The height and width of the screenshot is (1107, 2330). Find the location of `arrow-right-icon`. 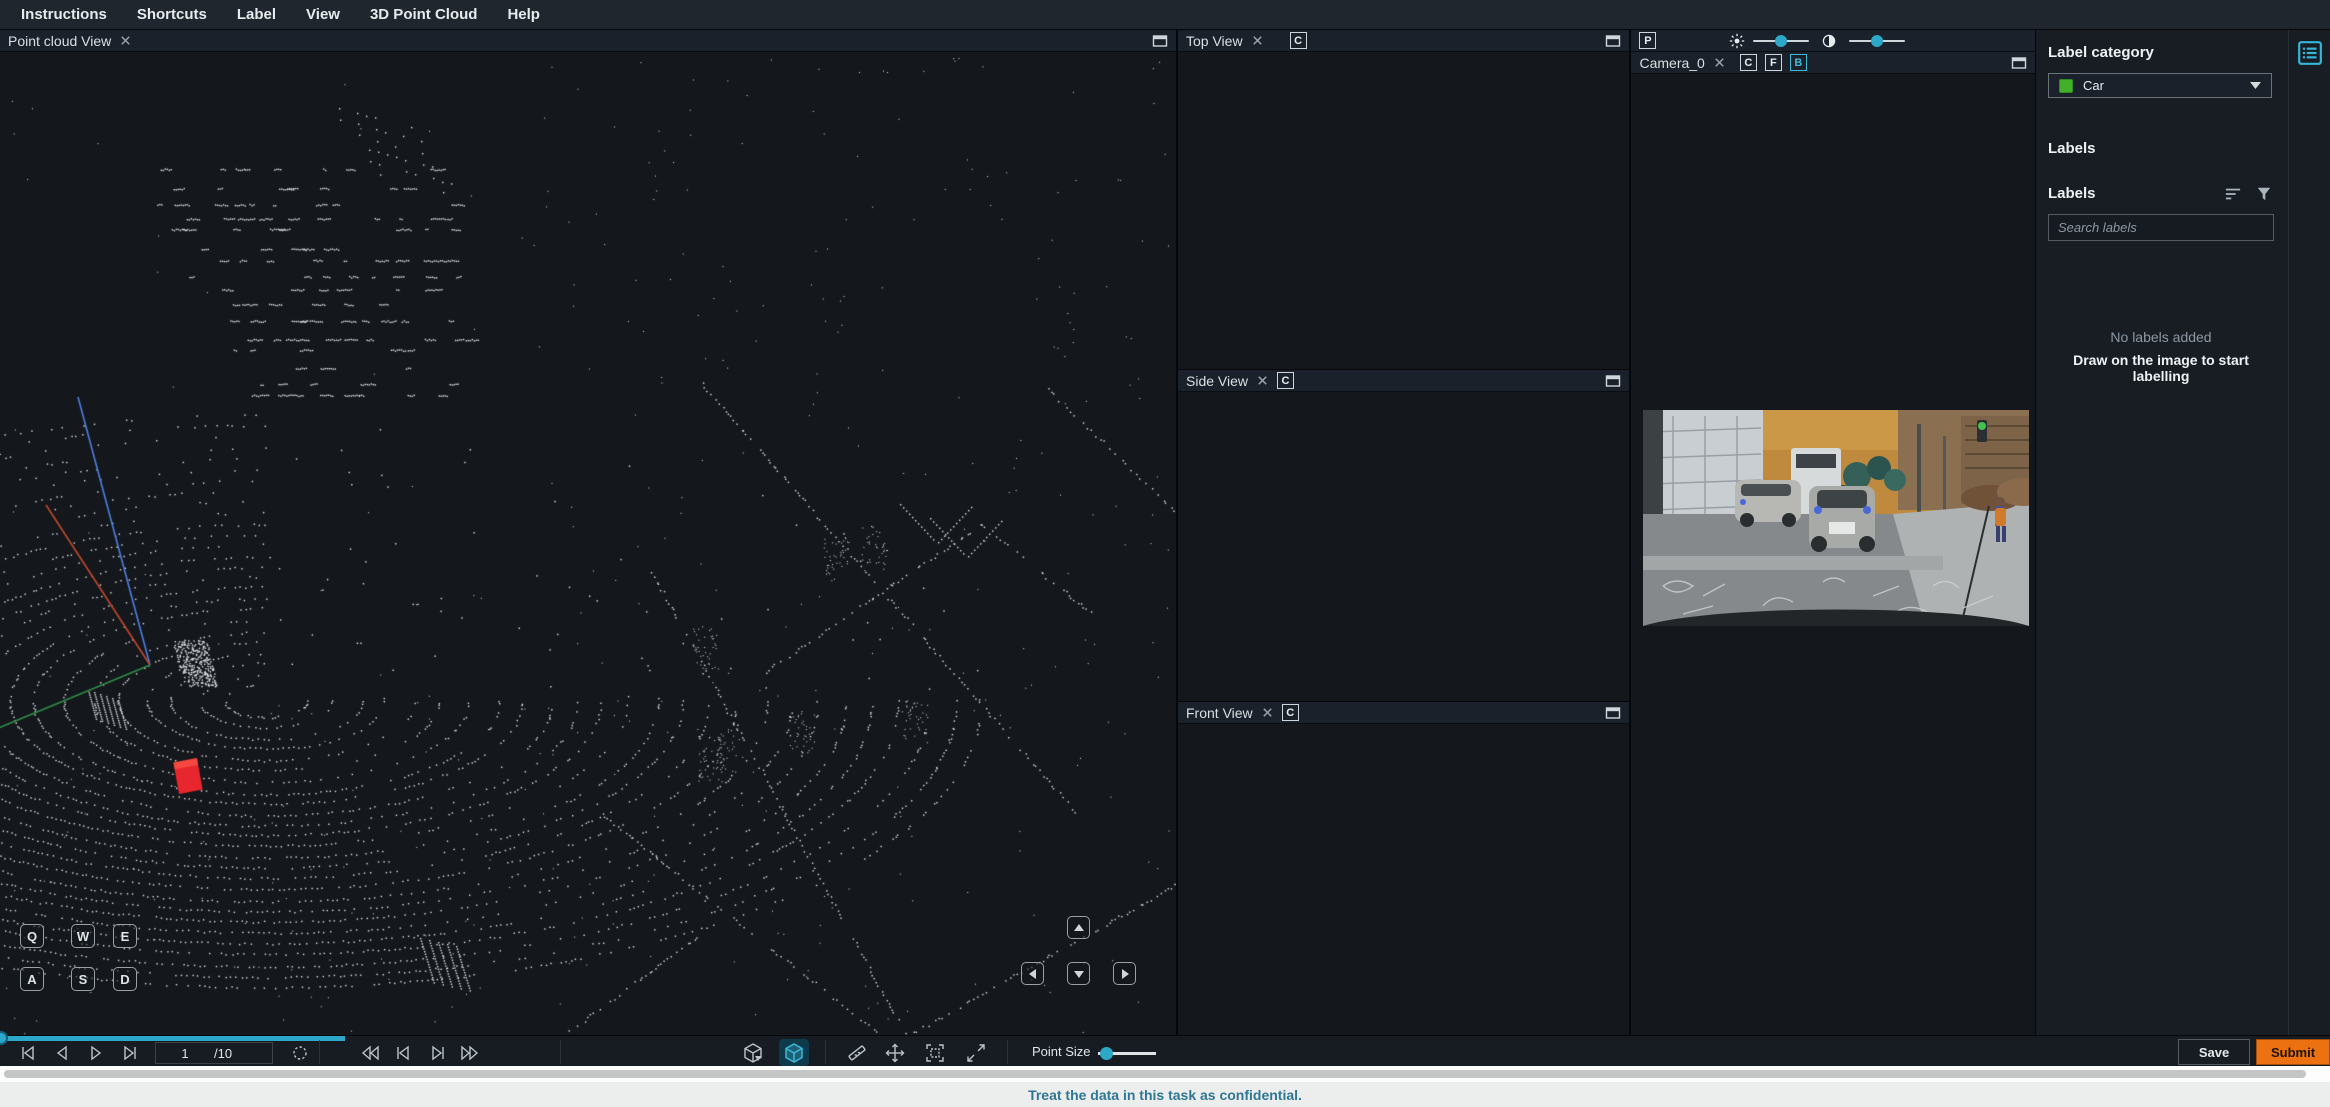

arrow-right-icon is located at coordinates (1125, 973).